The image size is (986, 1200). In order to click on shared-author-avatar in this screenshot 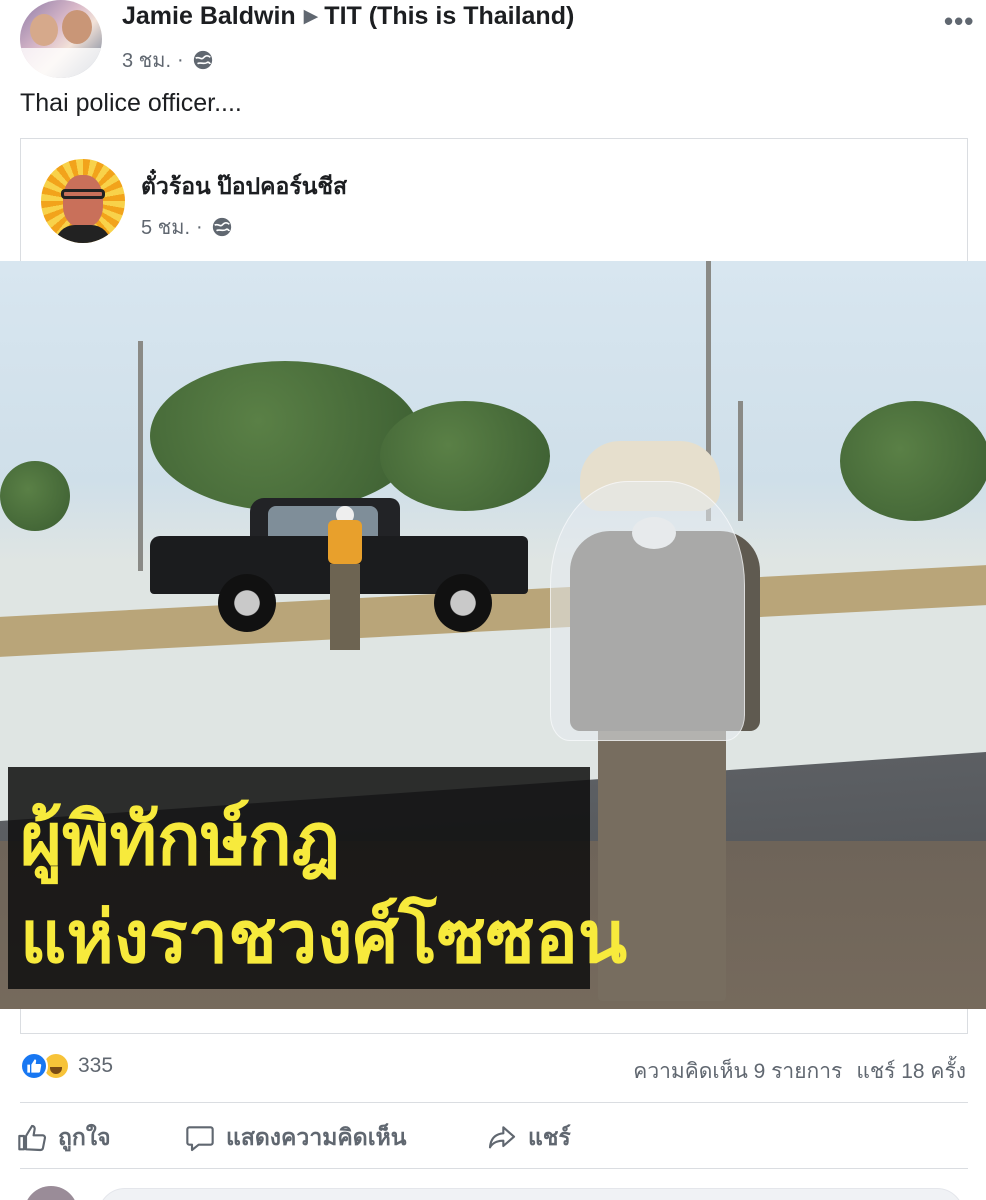, I will do `click(83, 201)`.